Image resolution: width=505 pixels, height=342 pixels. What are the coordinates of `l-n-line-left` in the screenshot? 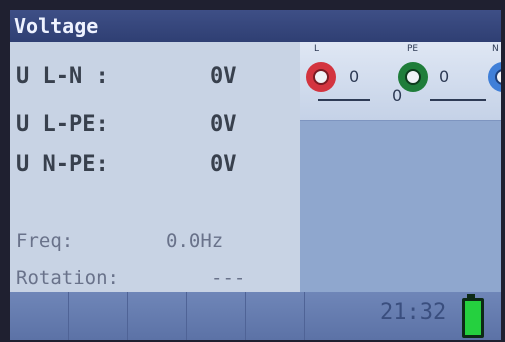 It's located at (344, 100).